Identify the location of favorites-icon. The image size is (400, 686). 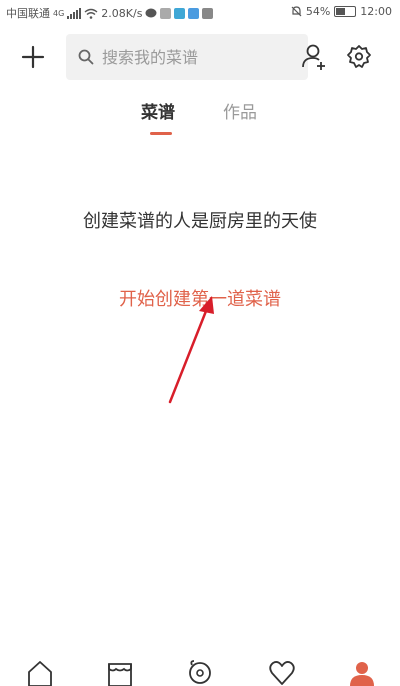
(282, 672).